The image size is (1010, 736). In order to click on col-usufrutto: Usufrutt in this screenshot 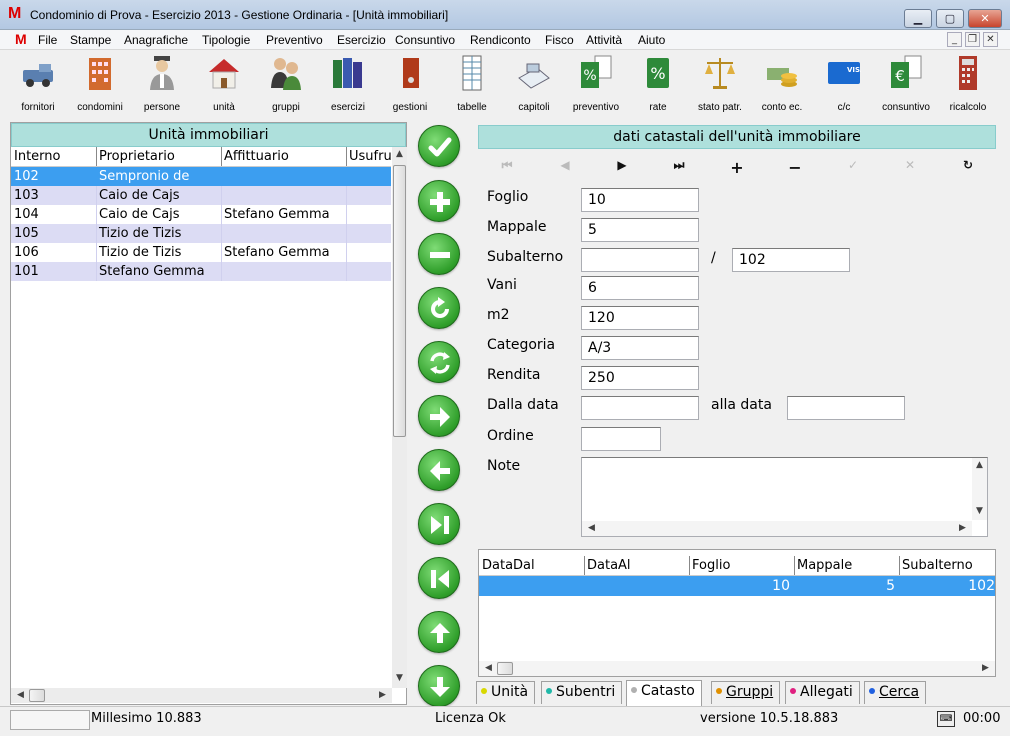, I will do `click(370, 156)`.